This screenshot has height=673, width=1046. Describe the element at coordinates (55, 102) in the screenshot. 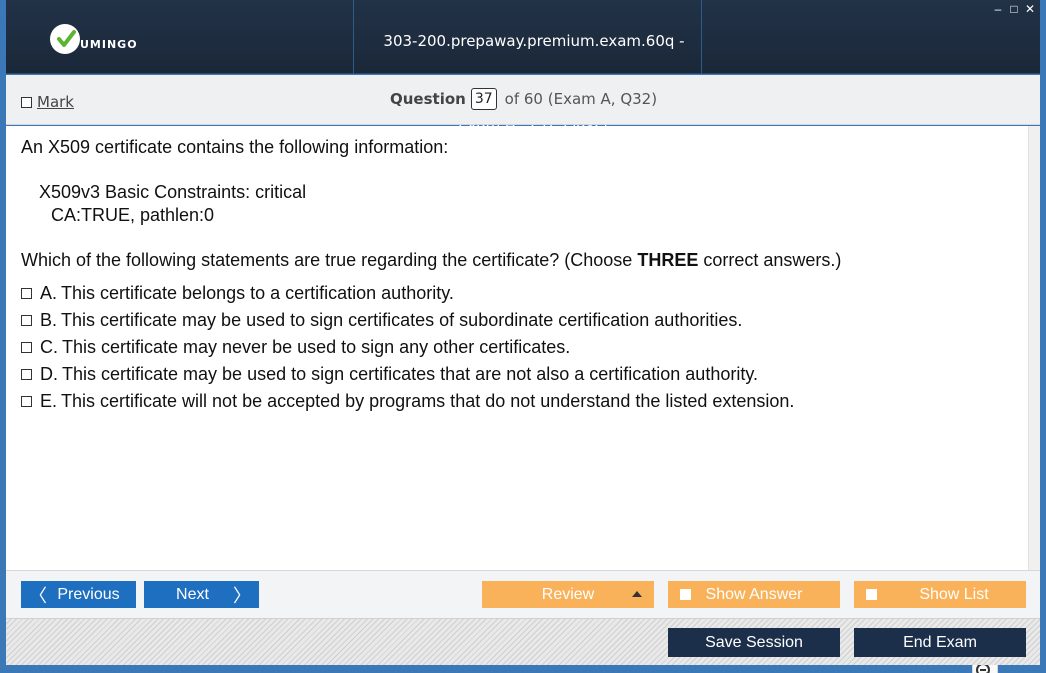

I see `mark-label: Mark` at that location.